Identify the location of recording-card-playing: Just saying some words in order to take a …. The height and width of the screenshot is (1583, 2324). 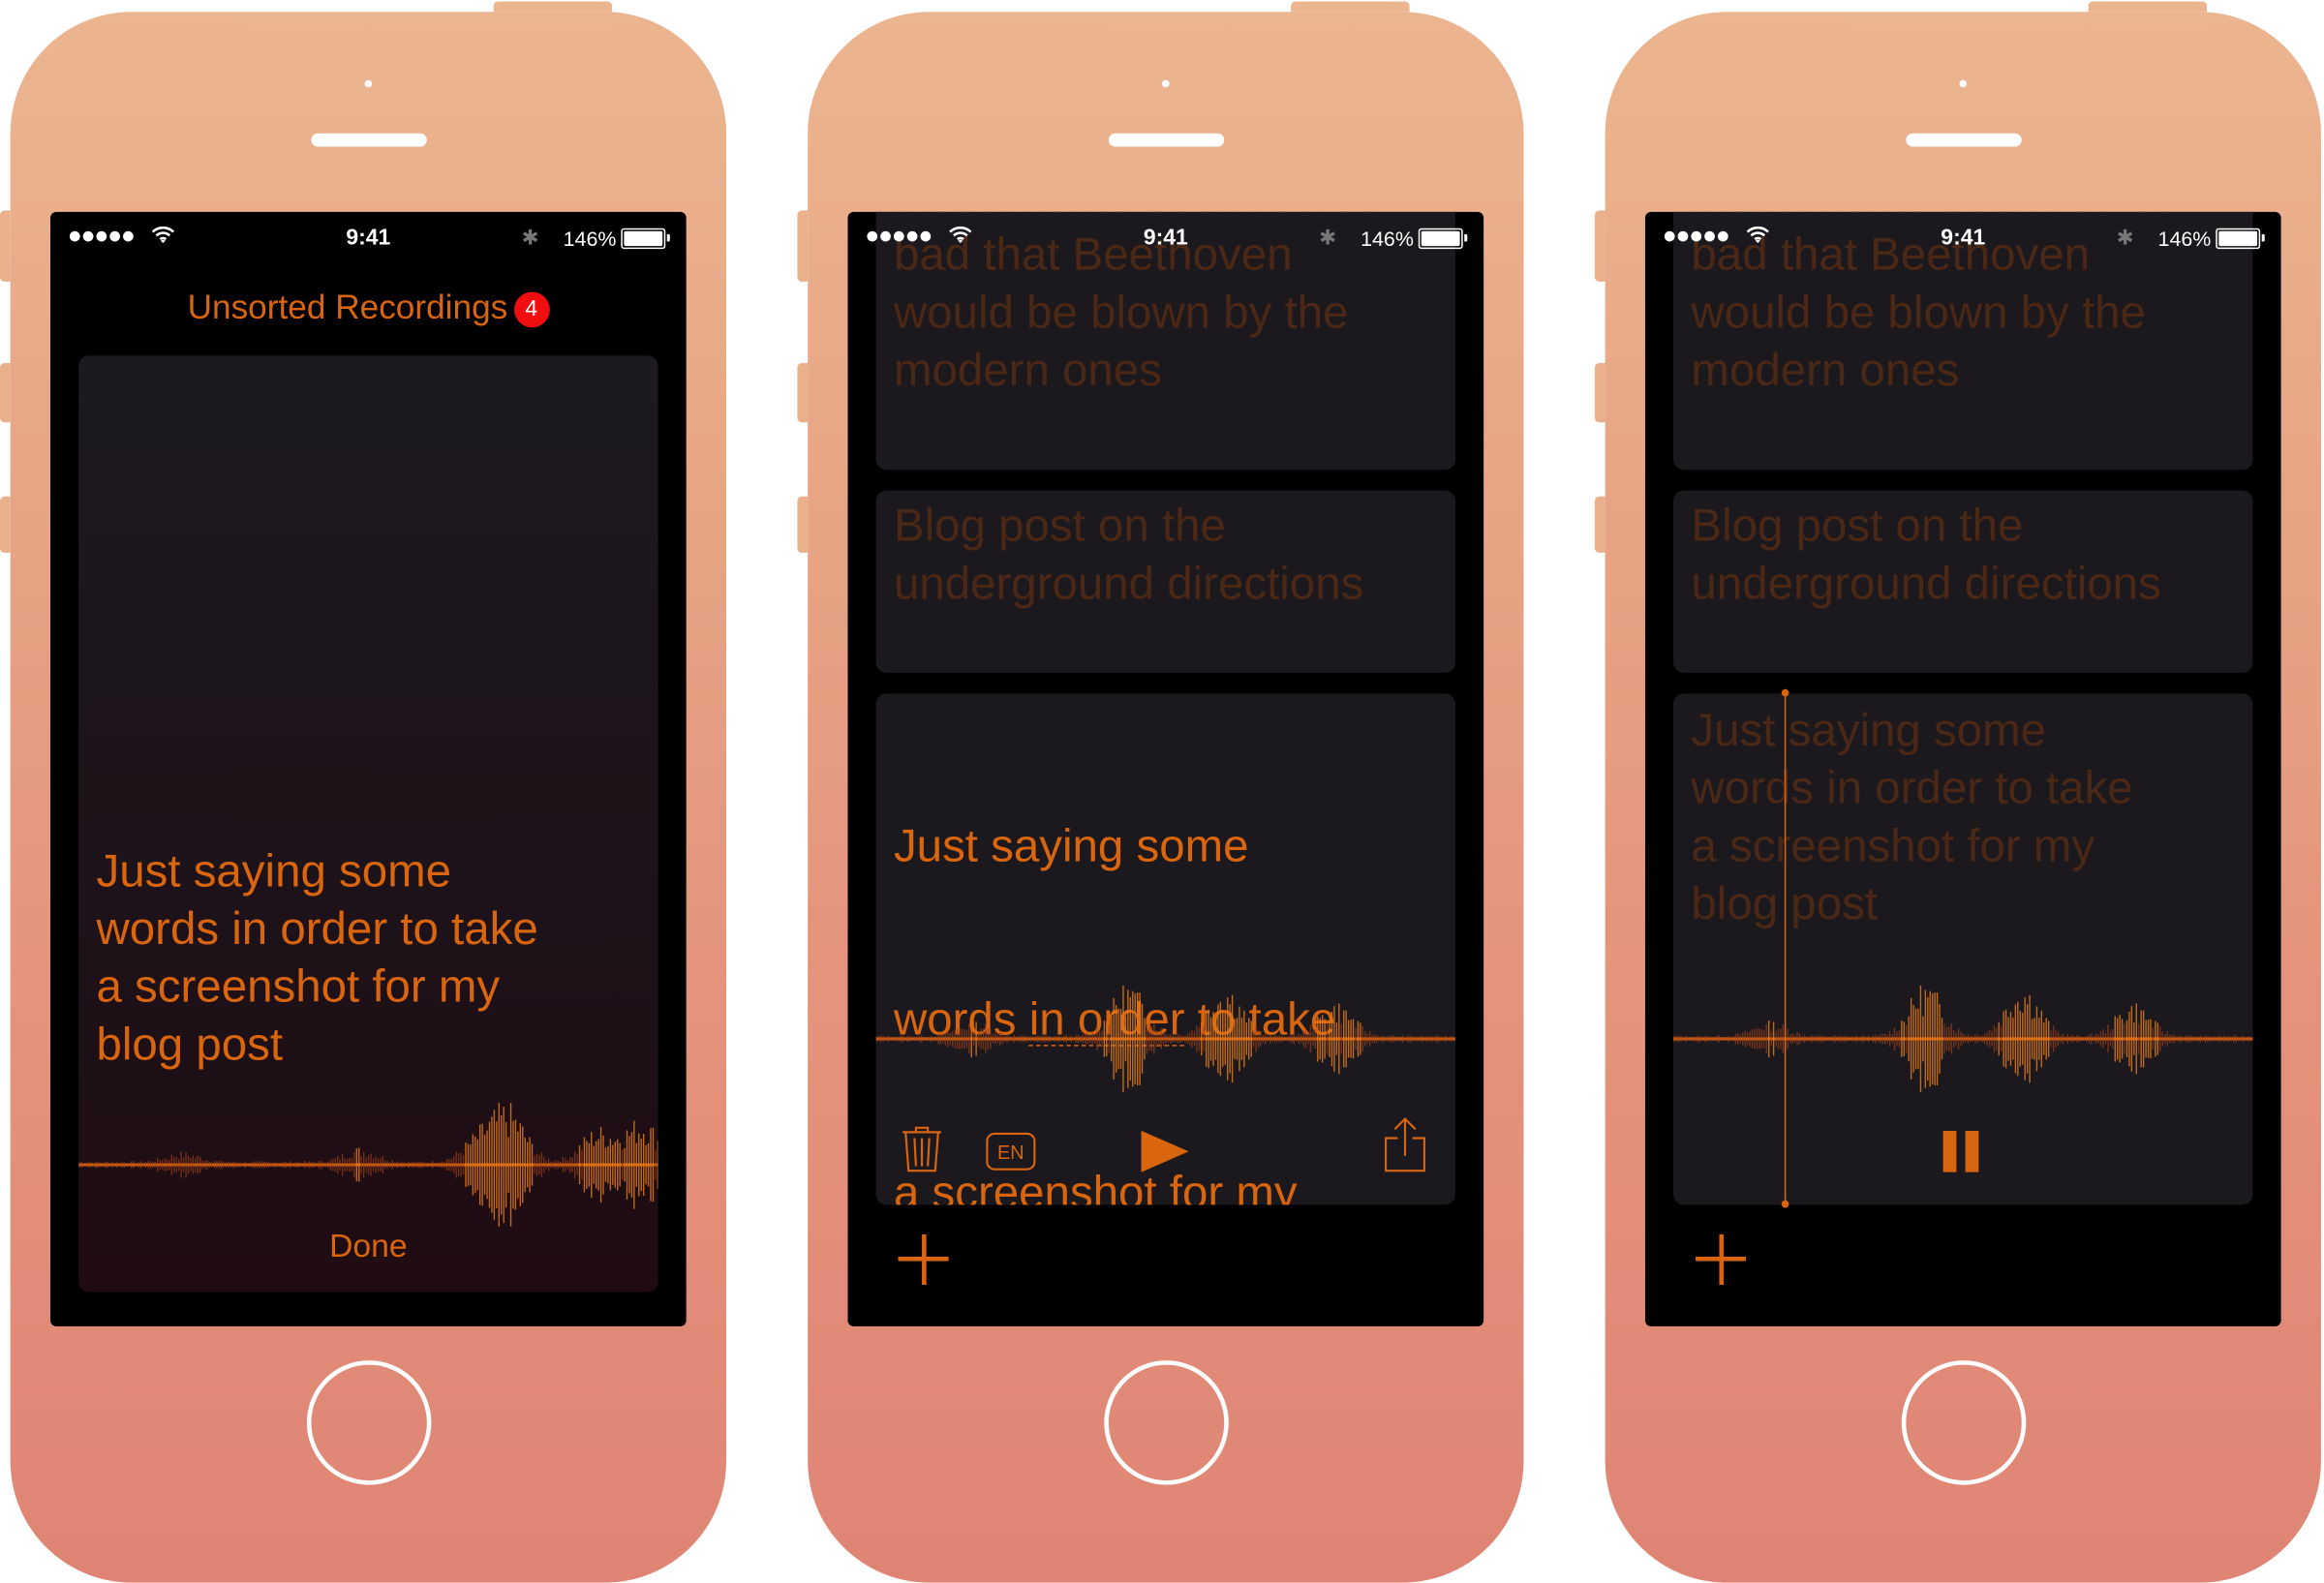
(1963, 949).